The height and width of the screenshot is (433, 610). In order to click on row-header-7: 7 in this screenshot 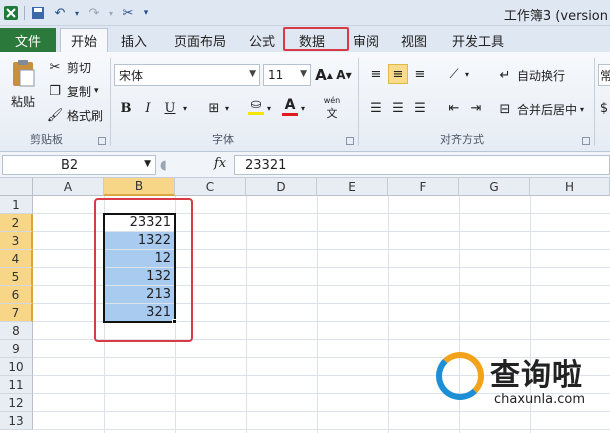, I will do `click(16, 313)`.